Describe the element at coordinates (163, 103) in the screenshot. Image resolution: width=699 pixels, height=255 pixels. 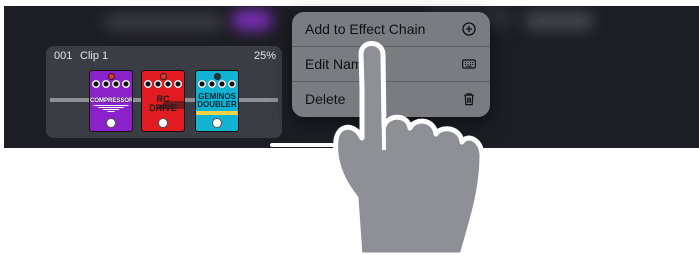
I see `pedal-label: RC DRIVE` at that location.